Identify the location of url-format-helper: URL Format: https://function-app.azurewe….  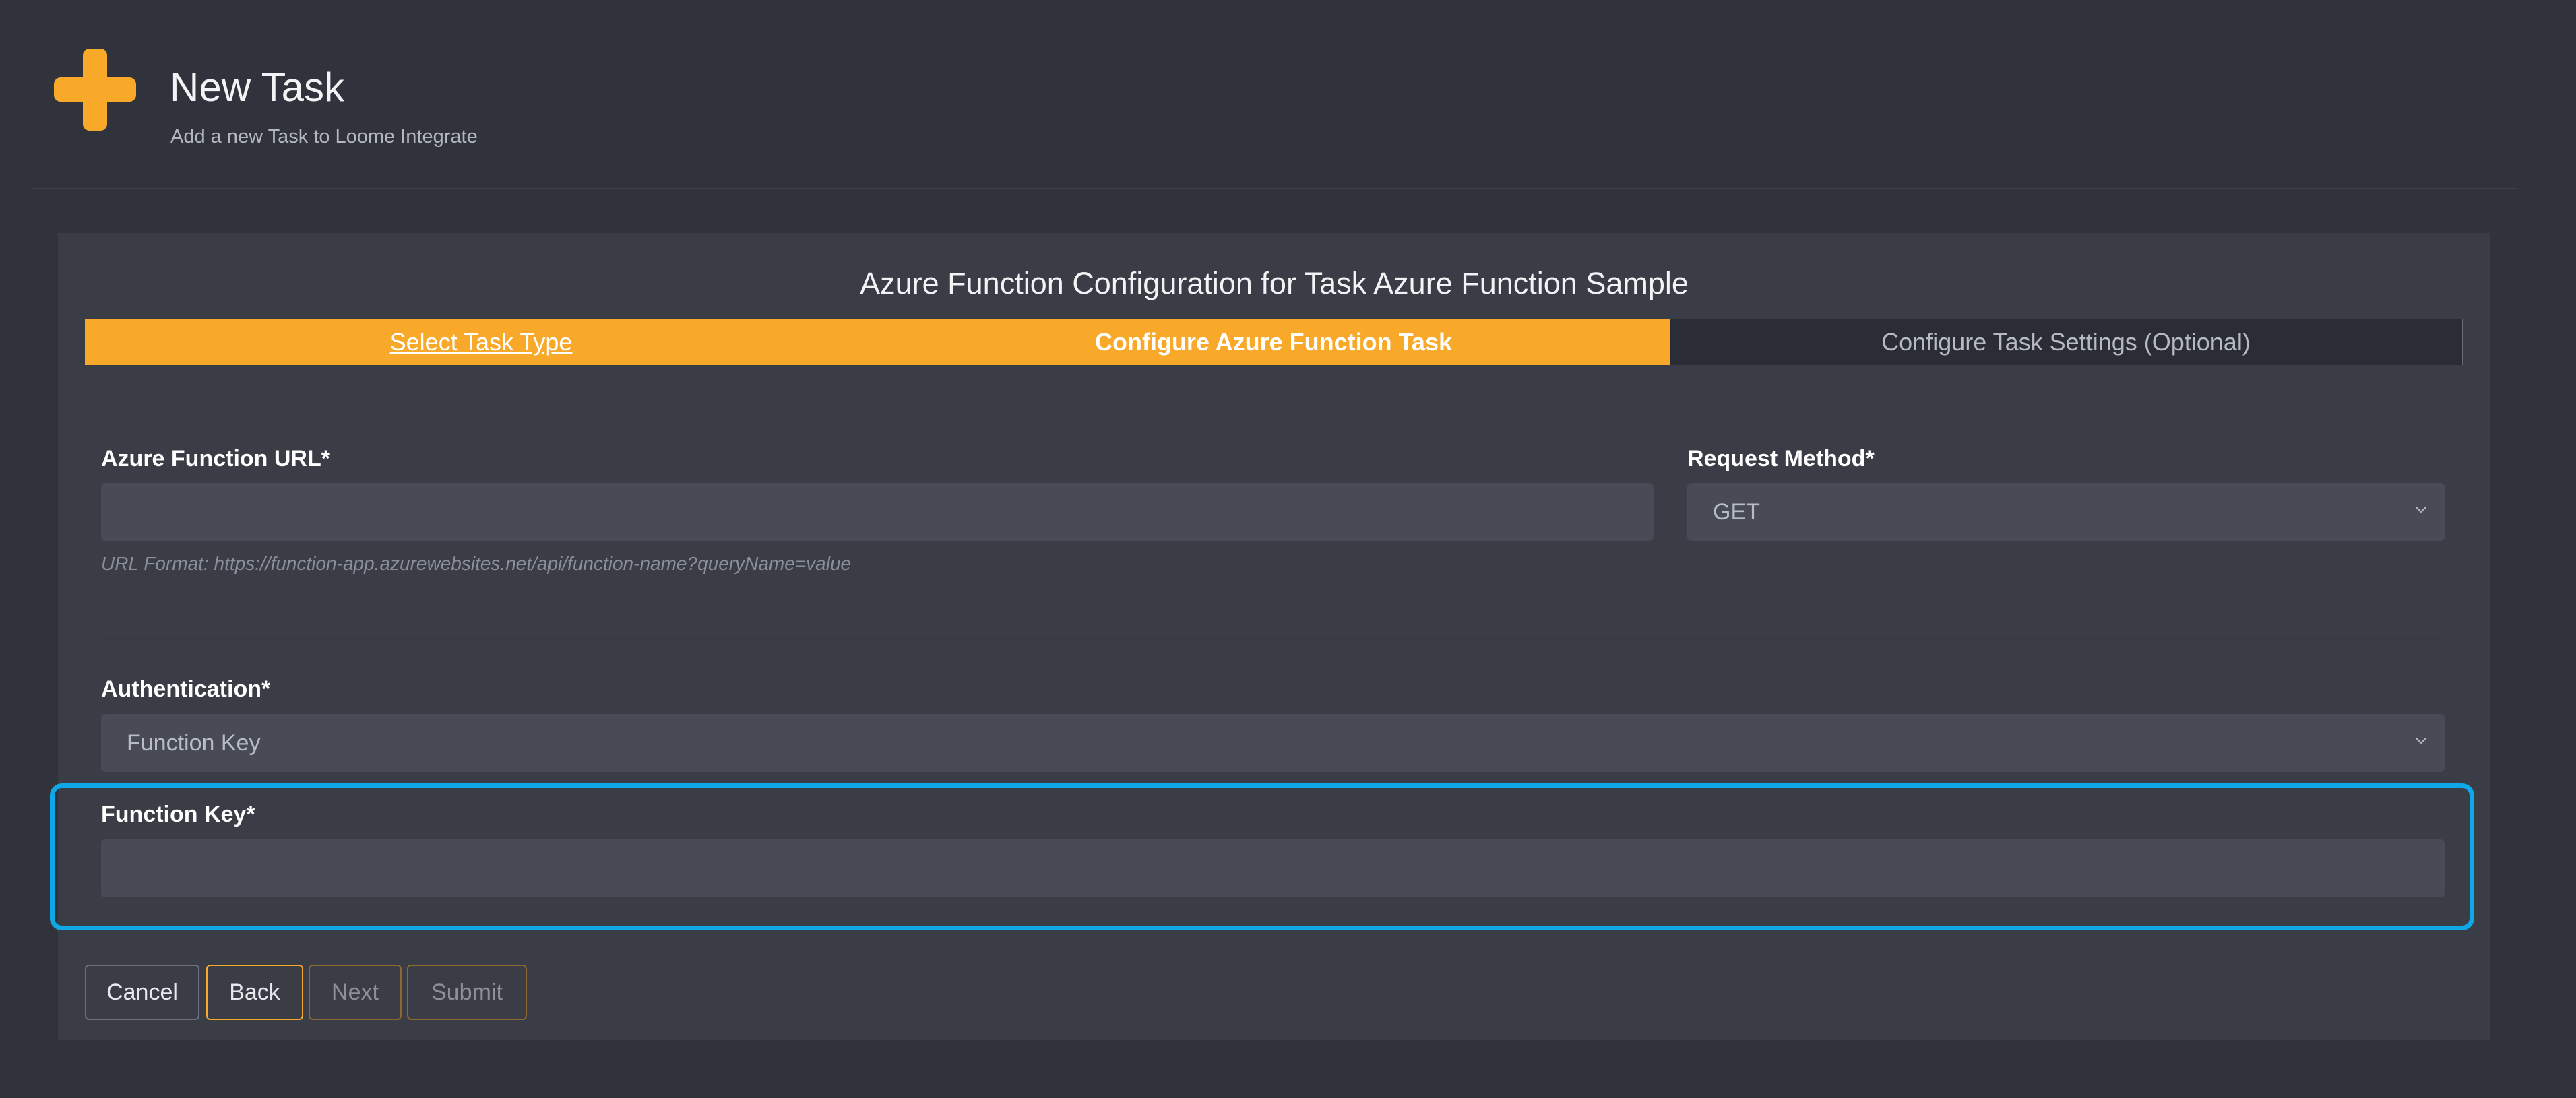
(476, 563).